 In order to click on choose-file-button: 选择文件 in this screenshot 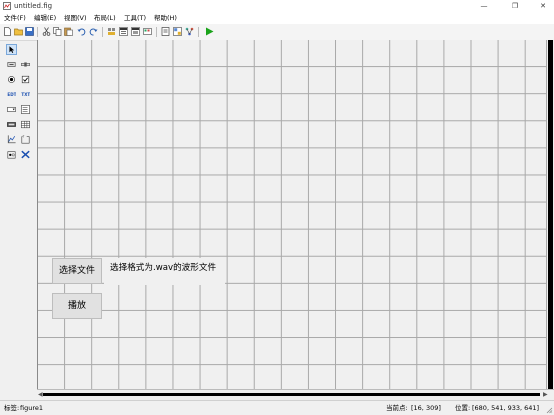, I will do `click(77, 271)`.